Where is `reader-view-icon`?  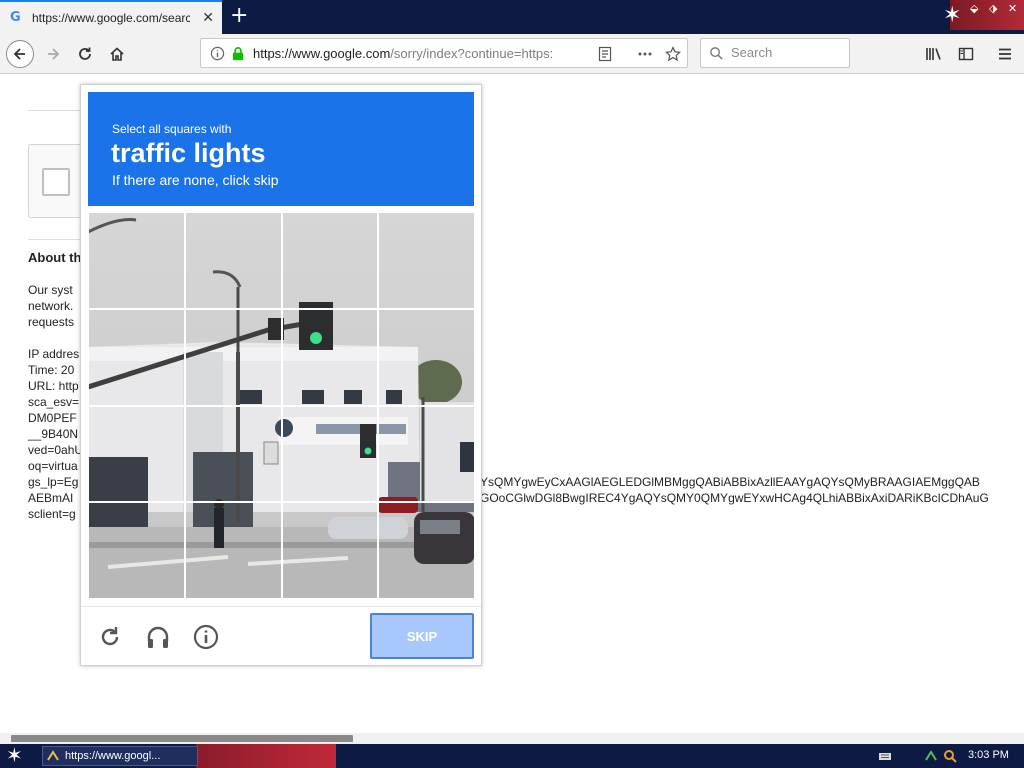 reader-view-icon is located at coordinates (605, 54).